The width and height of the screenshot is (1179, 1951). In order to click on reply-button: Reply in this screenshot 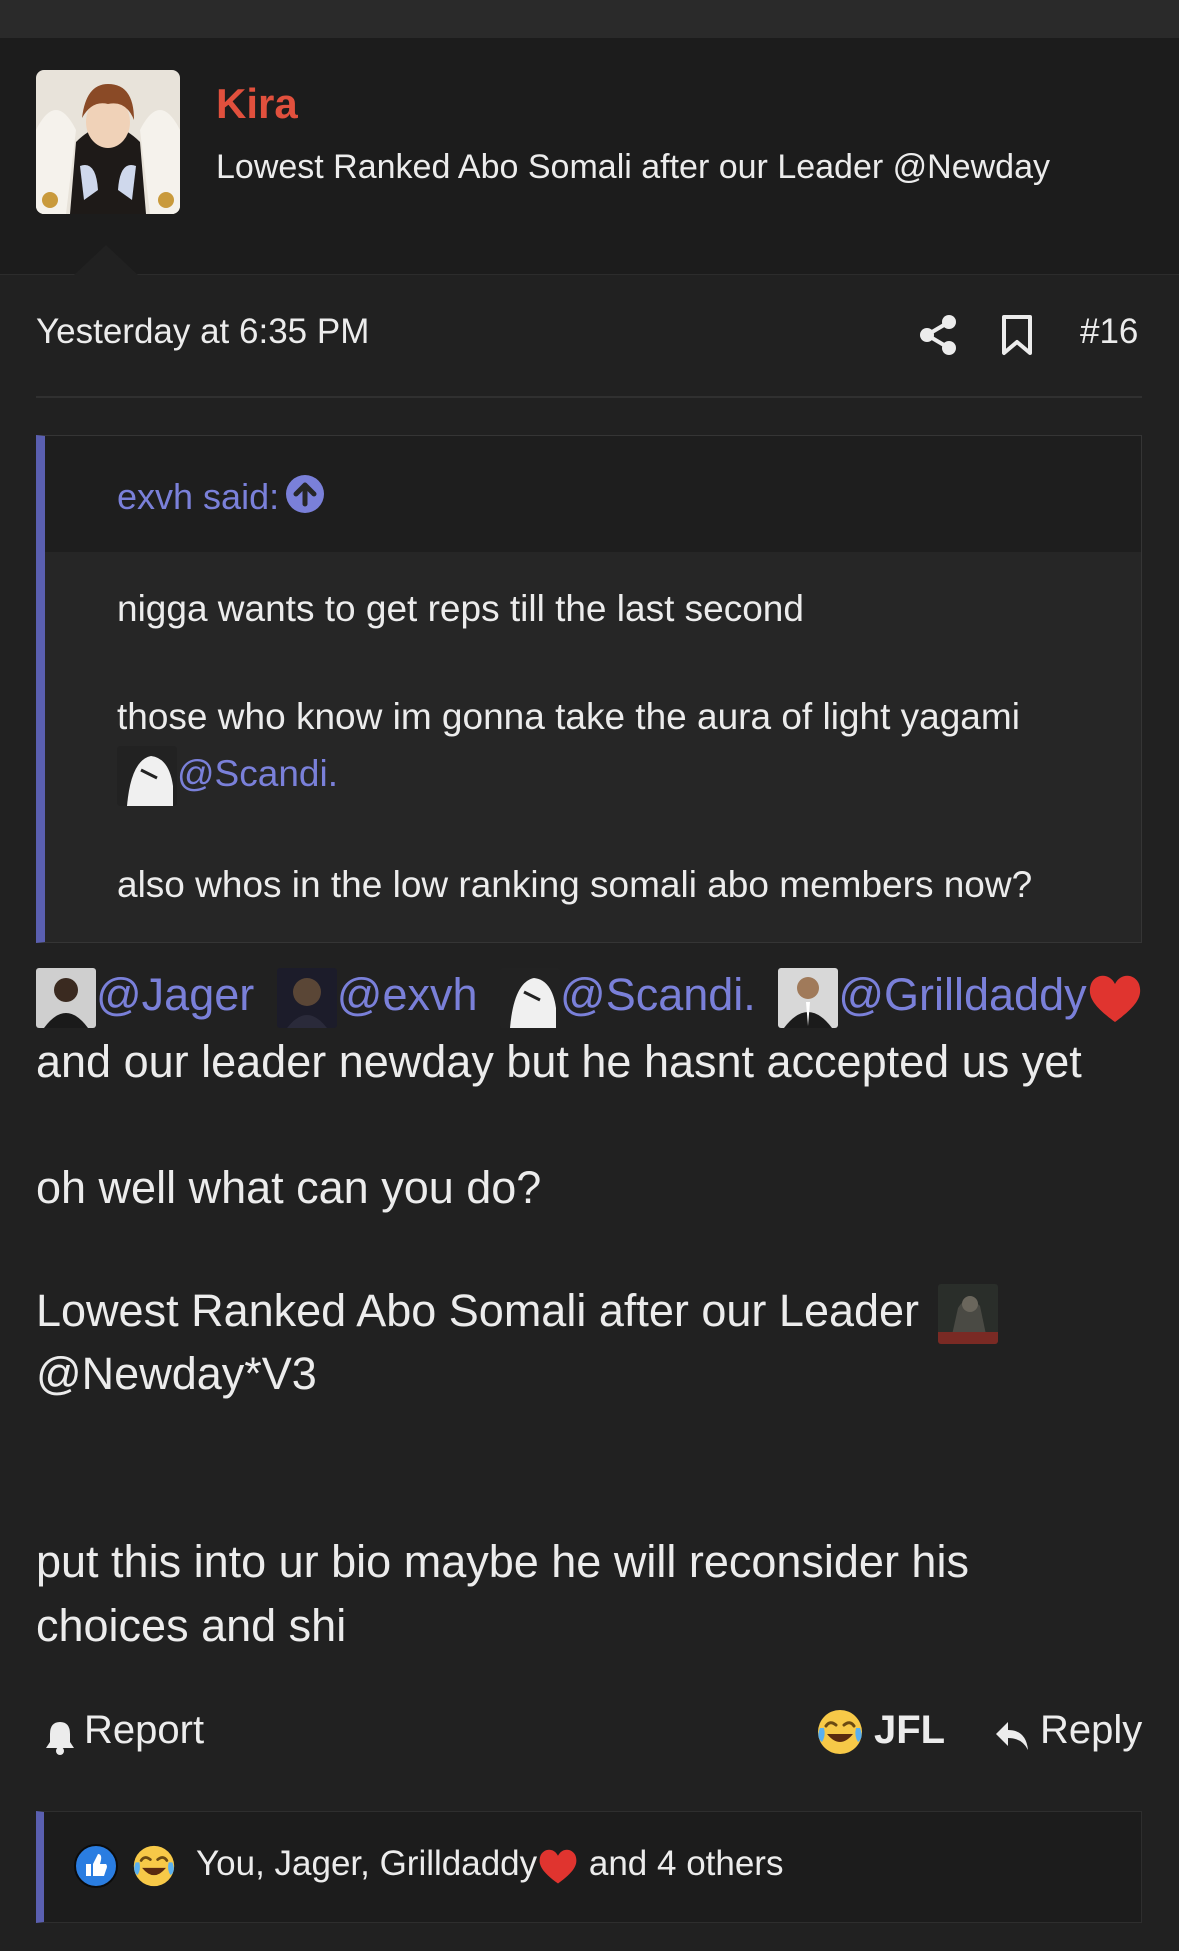, I will do `click(1091, 1730)`.